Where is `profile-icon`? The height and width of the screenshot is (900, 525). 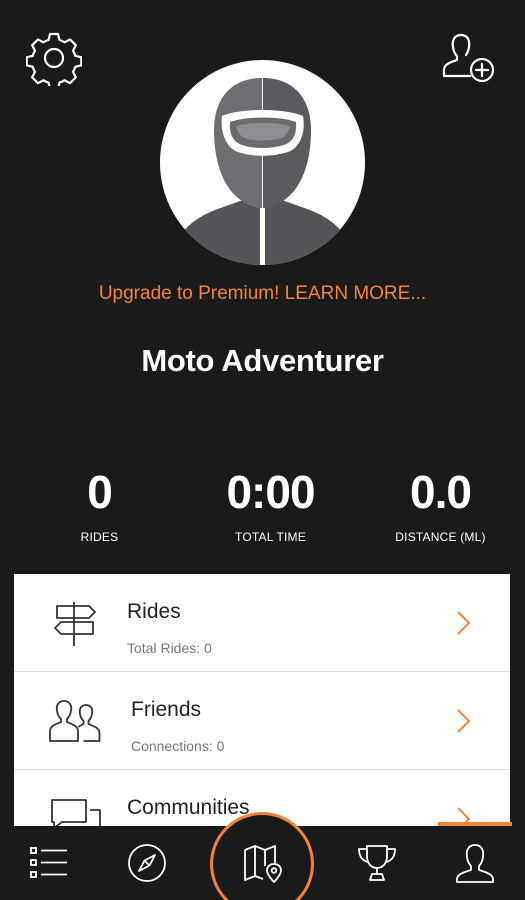
profile-icon is located at coordinates (475, 863).